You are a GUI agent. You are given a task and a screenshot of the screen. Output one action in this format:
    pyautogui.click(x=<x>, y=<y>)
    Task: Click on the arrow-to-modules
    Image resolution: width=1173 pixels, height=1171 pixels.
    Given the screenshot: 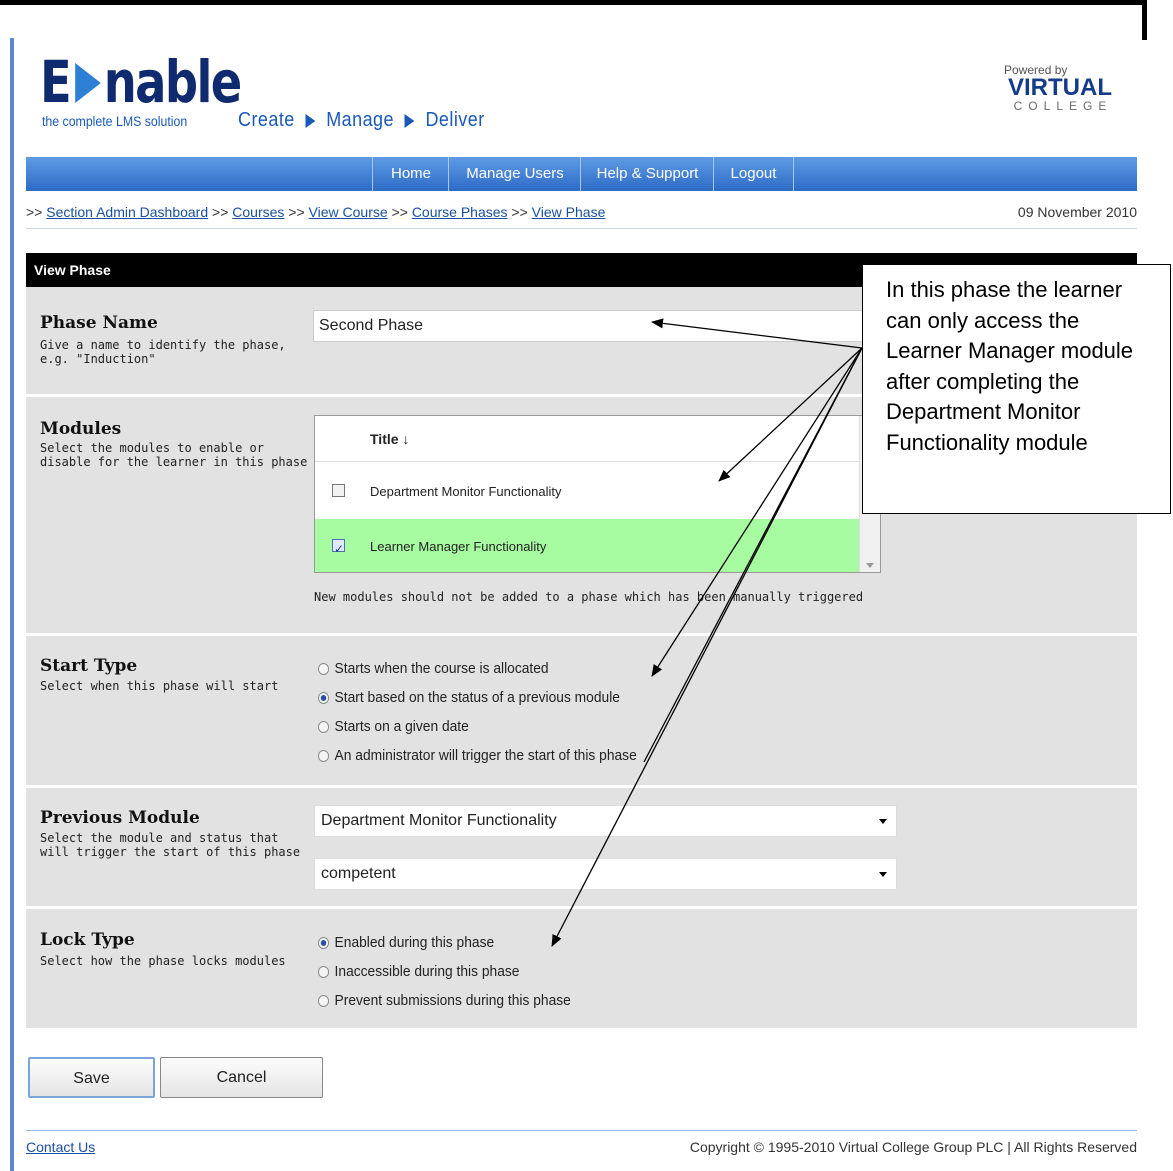 What is the action you would take?
    pyautogui.click(x=790, y=414)
    